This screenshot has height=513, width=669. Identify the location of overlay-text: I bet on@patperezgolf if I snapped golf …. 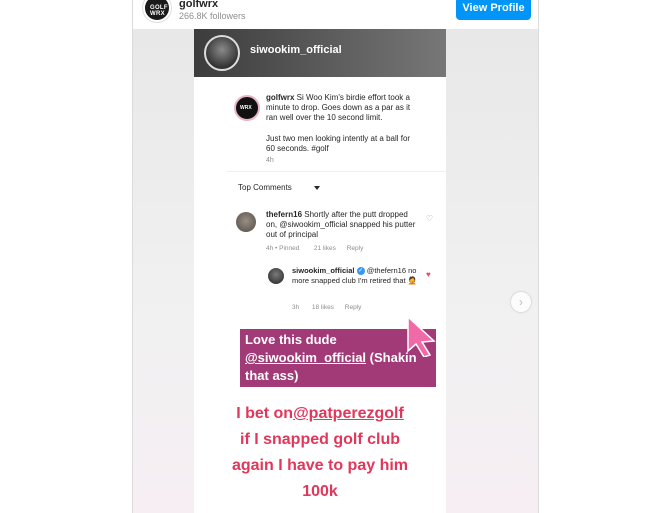
(320, 453).